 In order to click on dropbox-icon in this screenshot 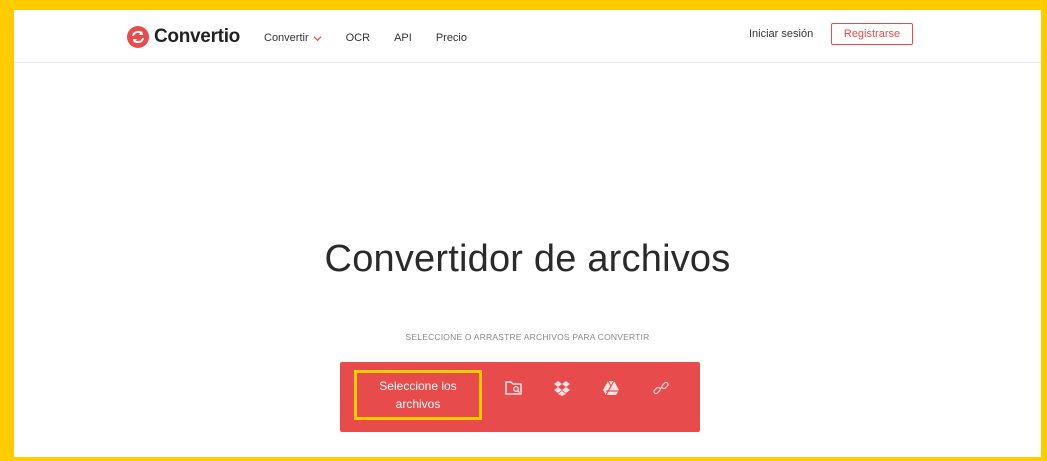, I will do `click(562, 388)`.